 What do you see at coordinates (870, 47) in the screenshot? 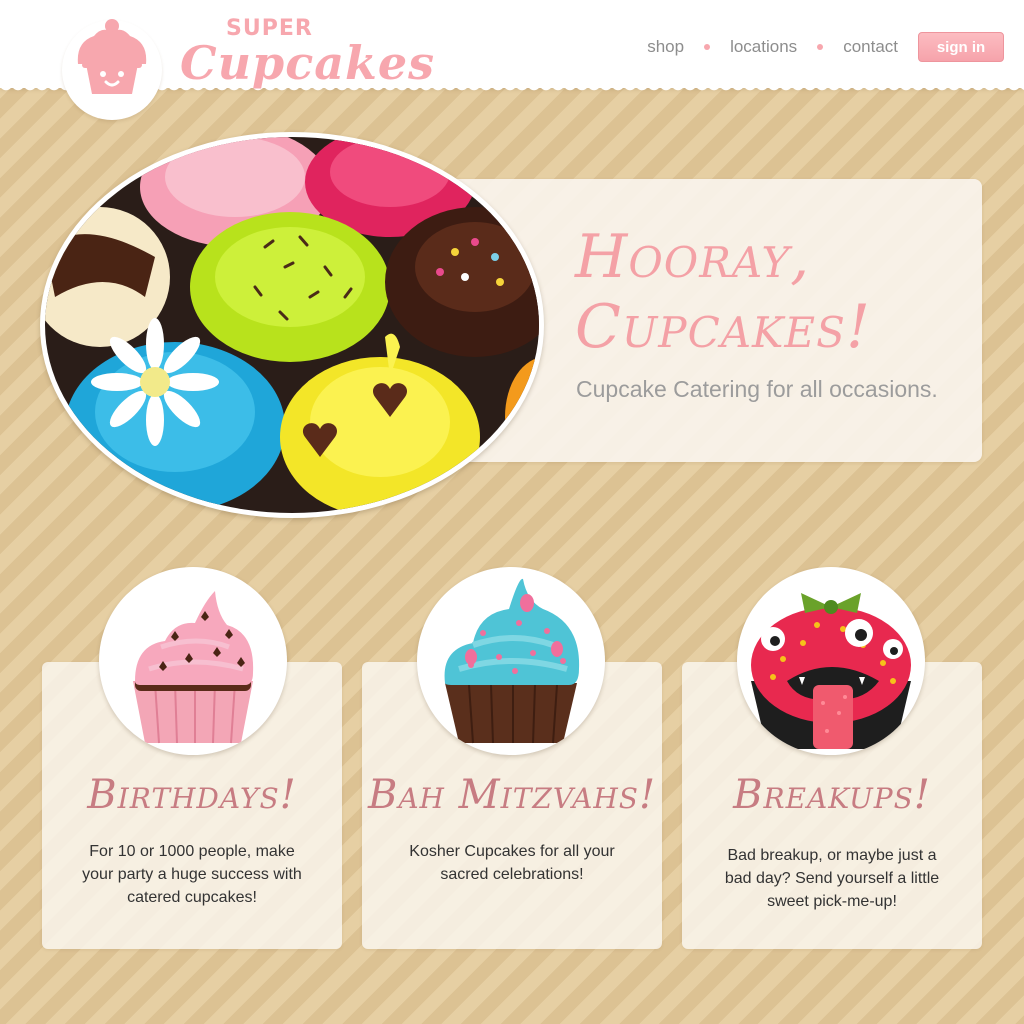
I see `nav-contact: contact` at bounding box center [870, 47].